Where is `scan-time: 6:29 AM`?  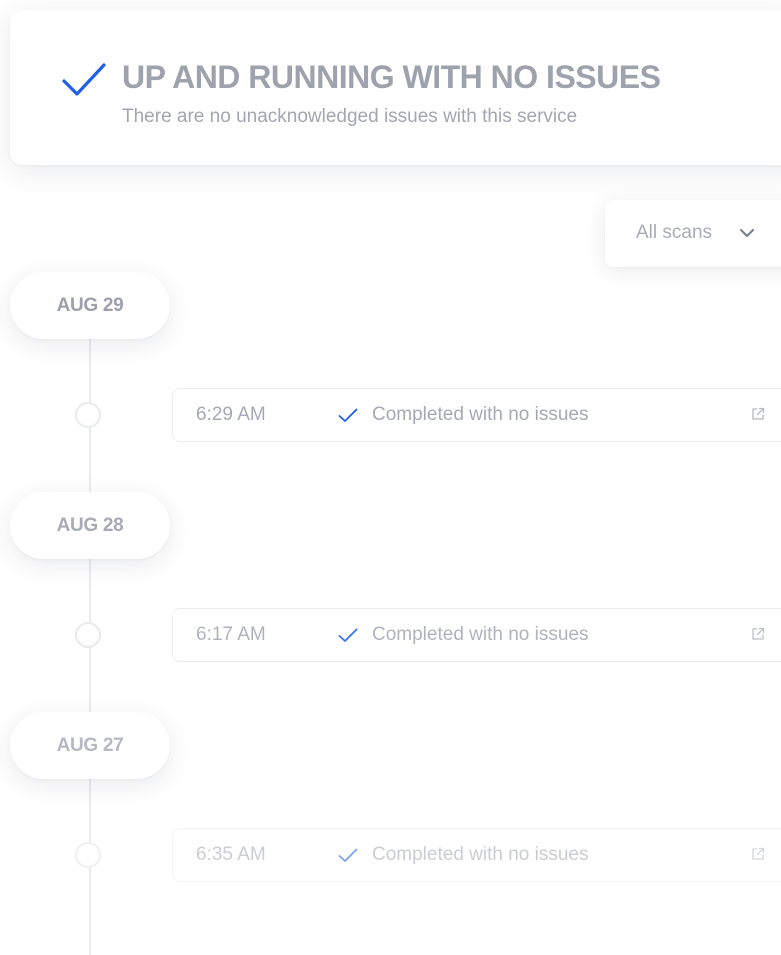 scan-time: 6:29 AM is located at coordinates (231, 414).